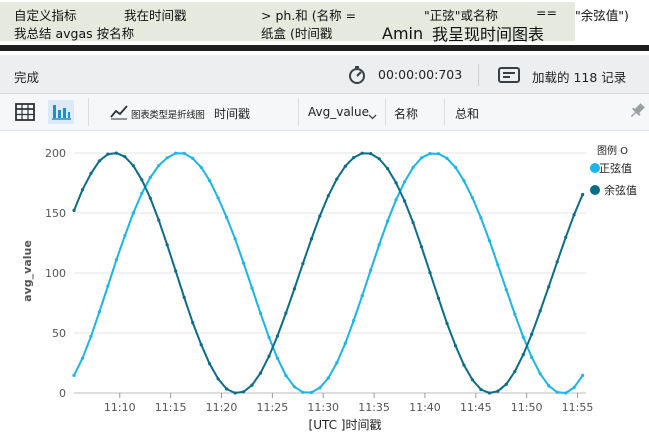 The height and width of the screenshot is (438, 649). What do you see at coordinates (25, 112) in the screenshot?
I see `table-view-icon` at bounding box center [25, 112].